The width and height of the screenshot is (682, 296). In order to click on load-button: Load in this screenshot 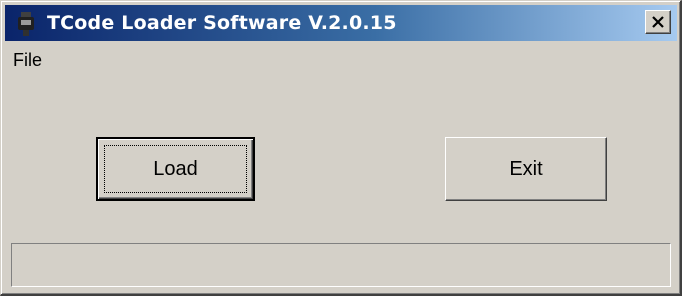, I will do `click(175, 169)`.